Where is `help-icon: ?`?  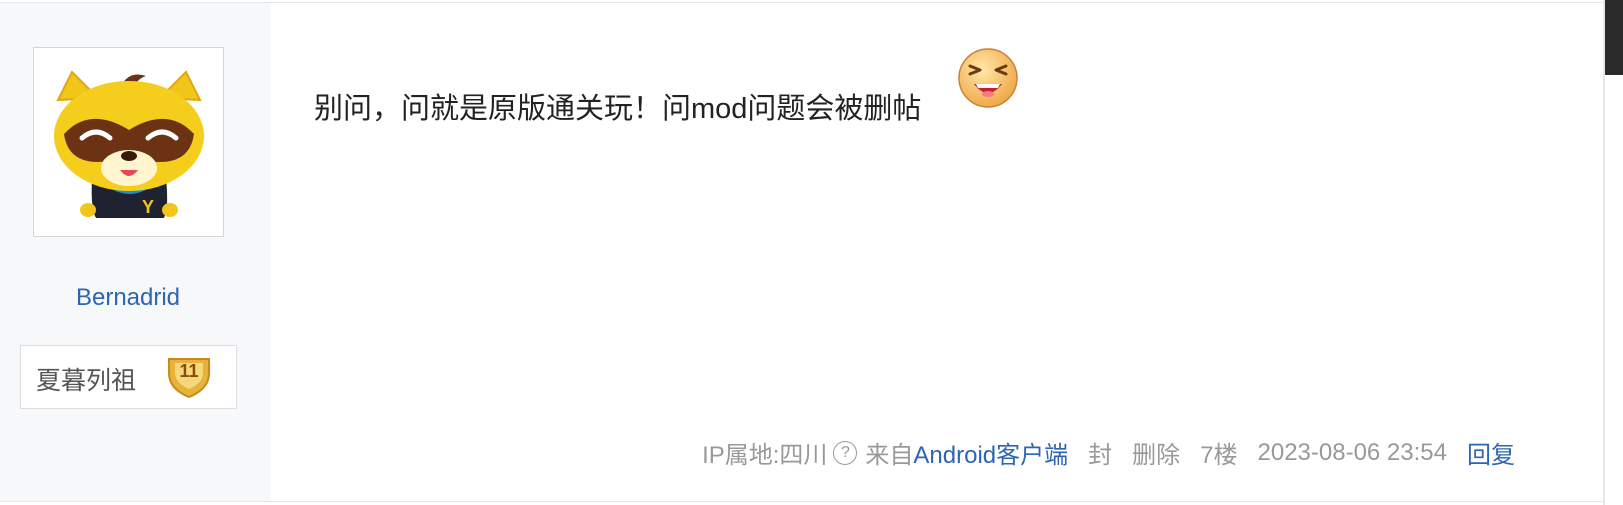 help-icon: ? is located at coordinates (845, 452).